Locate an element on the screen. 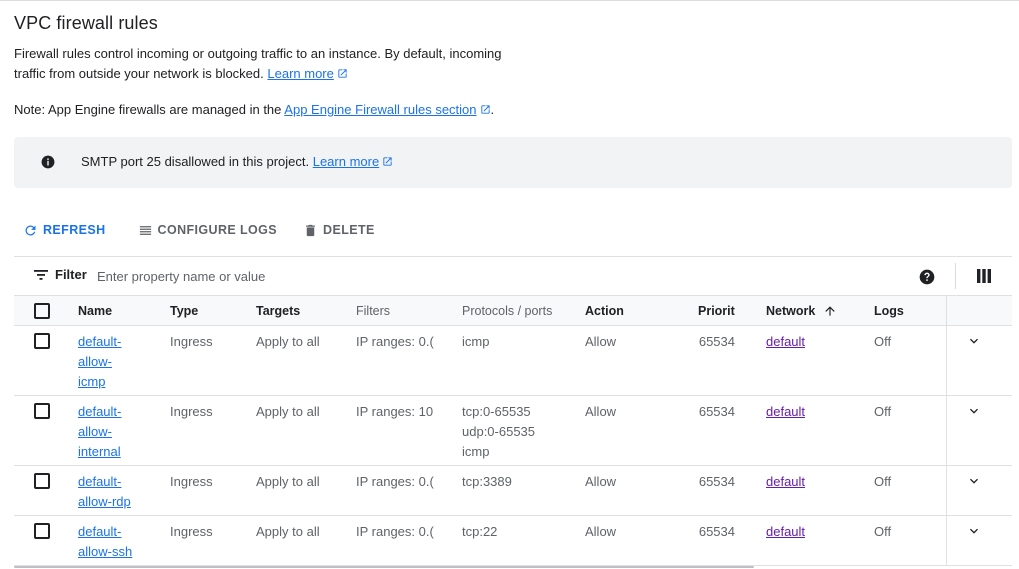  rule-name-link: default-allow-icmp is located at coordinates (99, 361).